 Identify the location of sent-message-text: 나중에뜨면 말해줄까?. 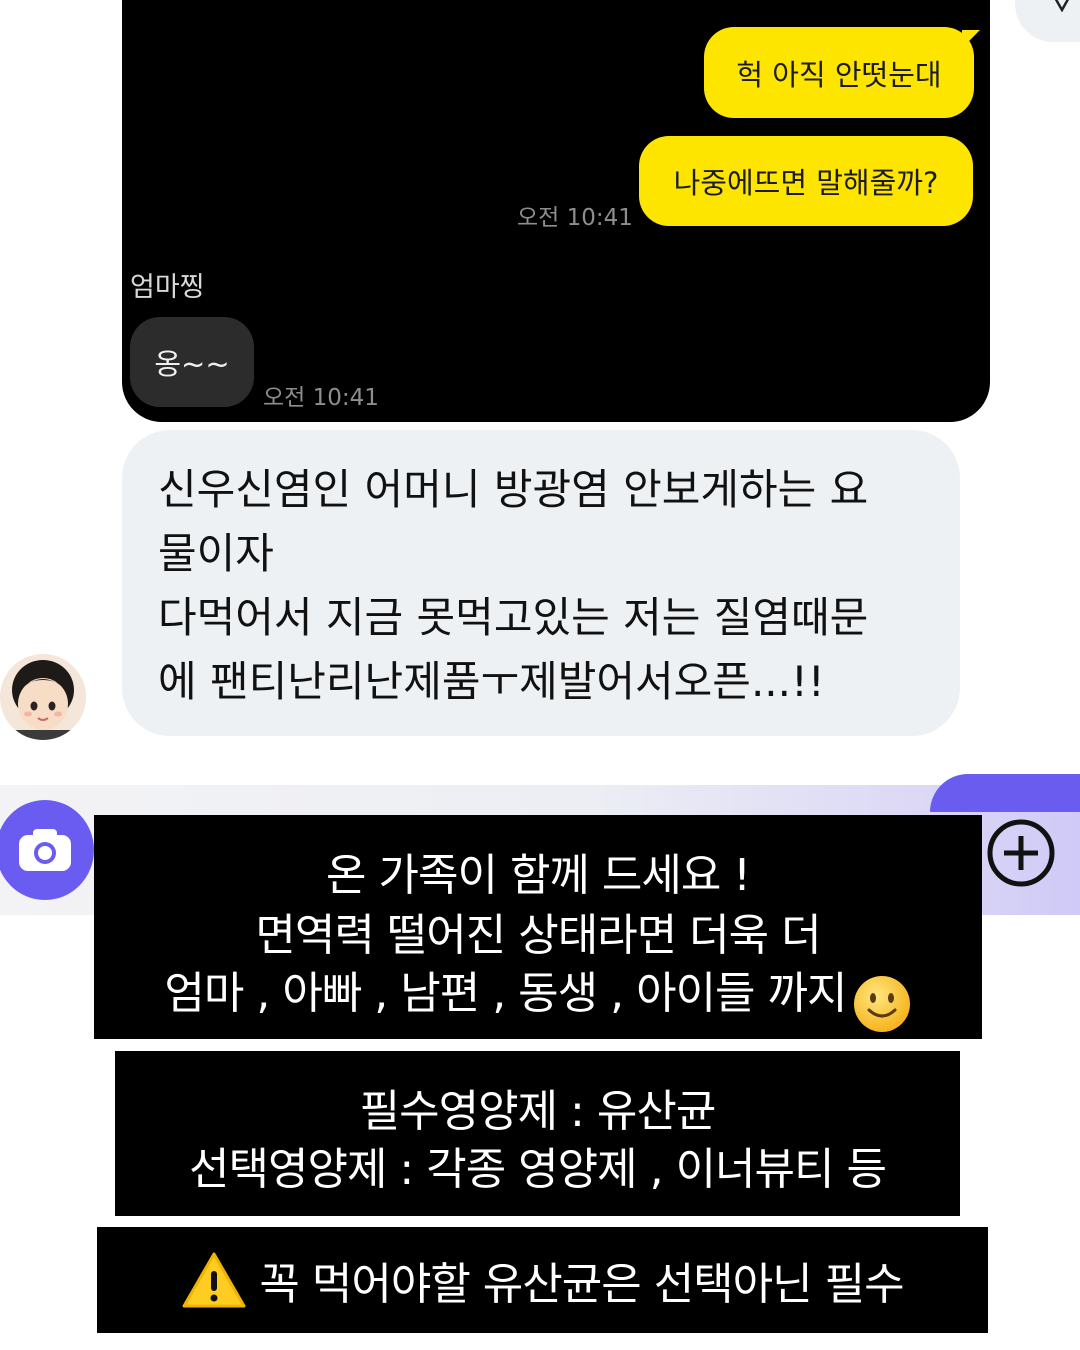
(806, 183).